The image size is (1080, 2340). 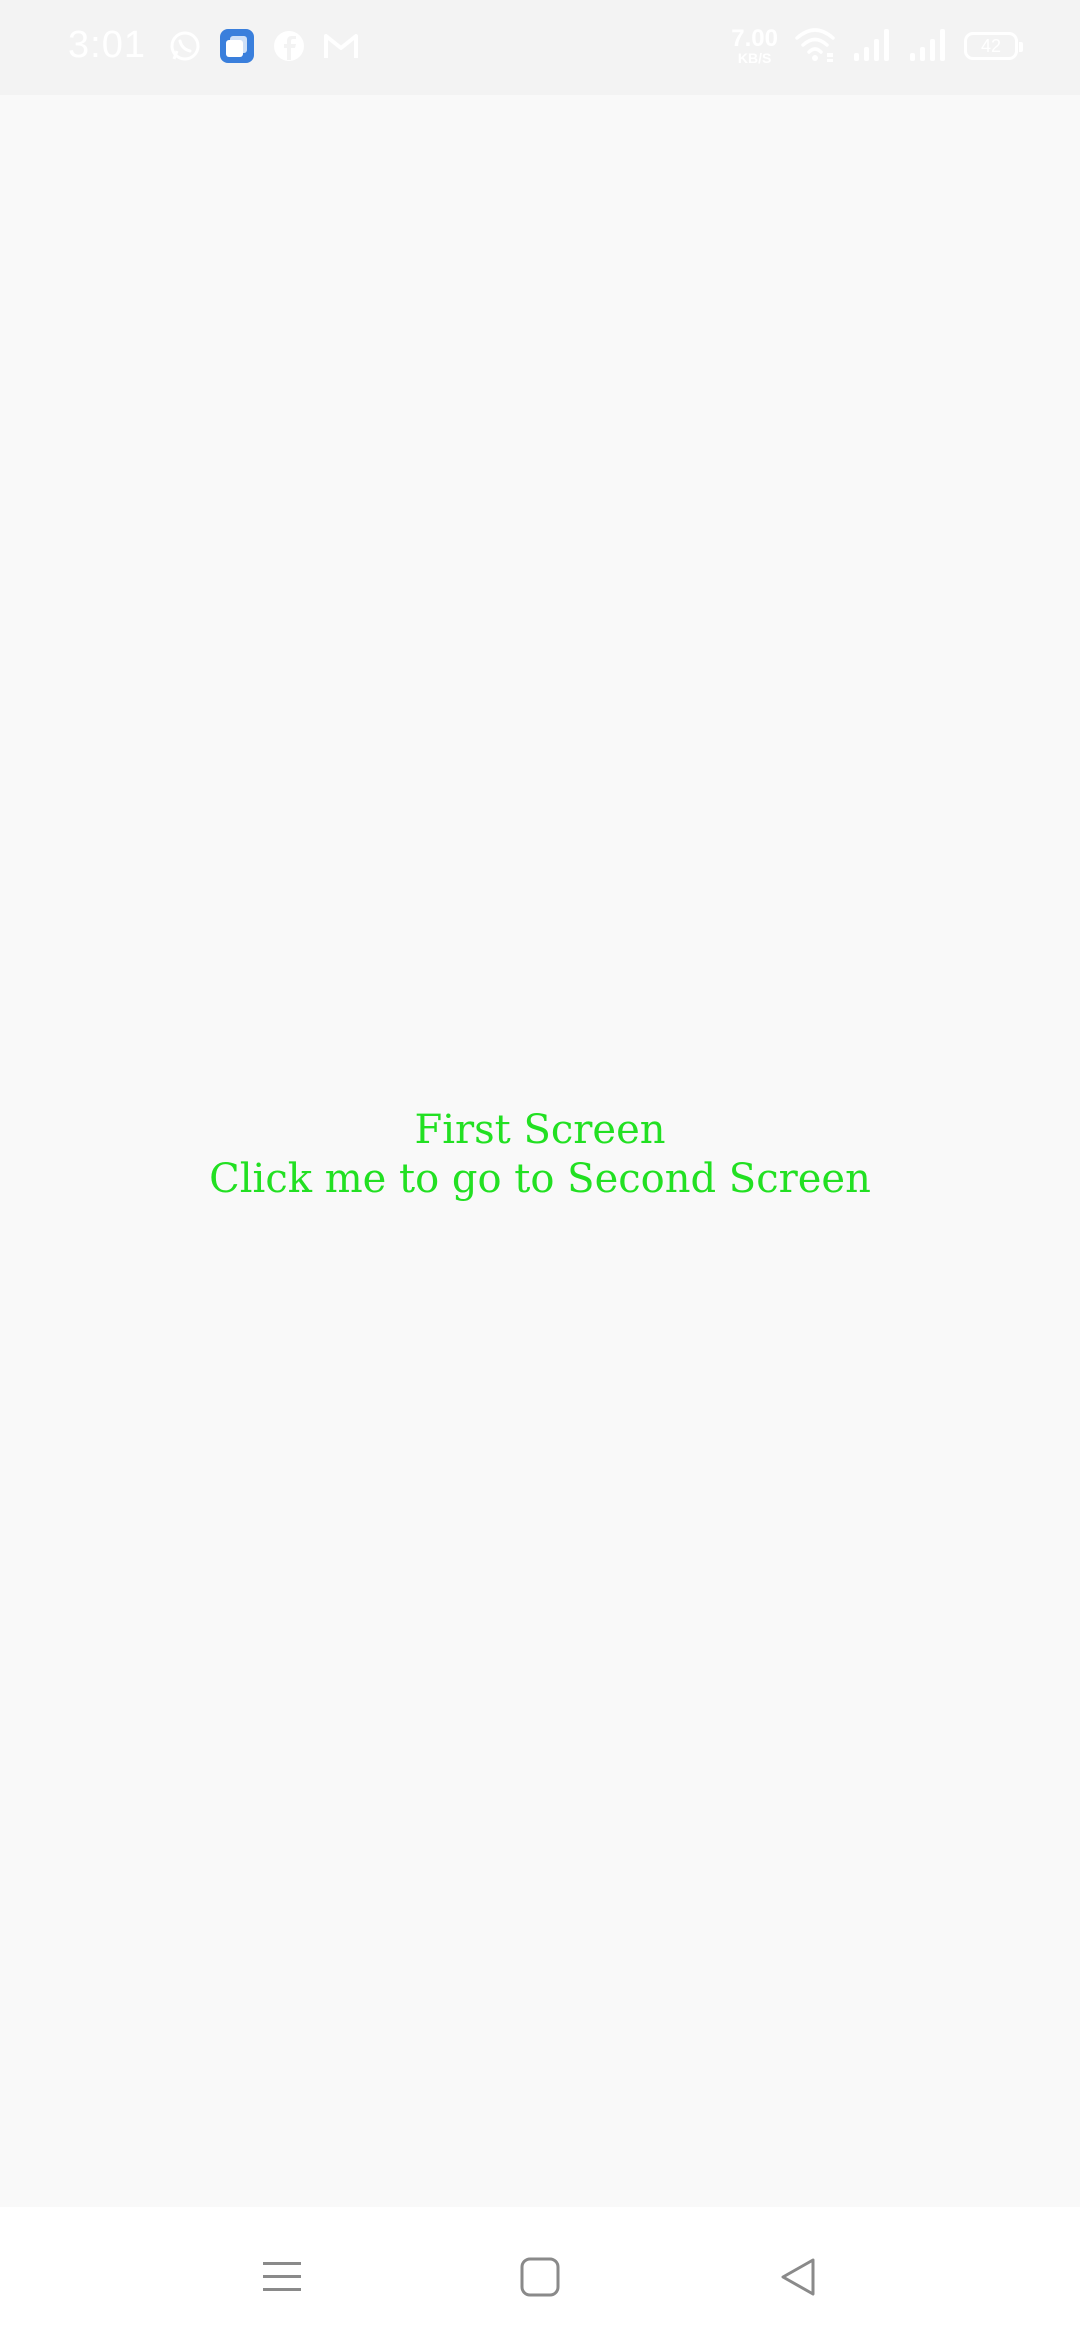 I want to click on net-speed-unit: KB/S, so click(x=754, y=58).